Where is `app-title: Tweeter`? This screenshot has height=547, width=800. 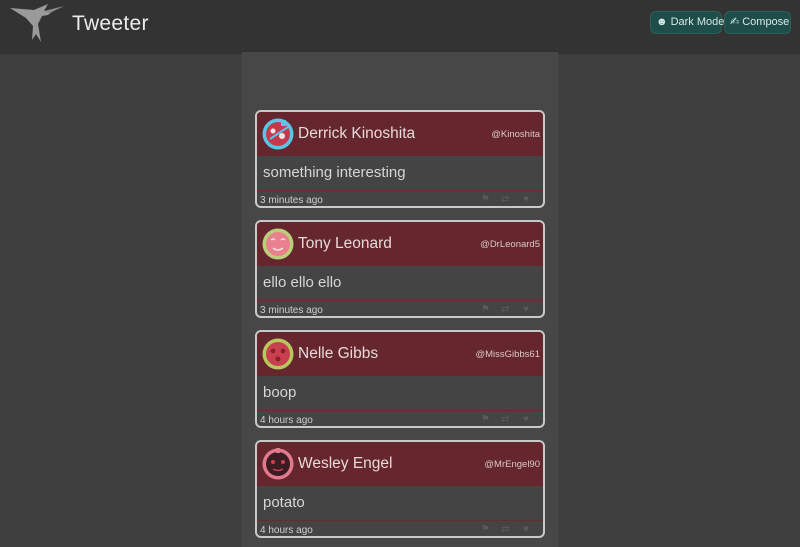
app-title: Tweeter is located at coordinates (110, 24).